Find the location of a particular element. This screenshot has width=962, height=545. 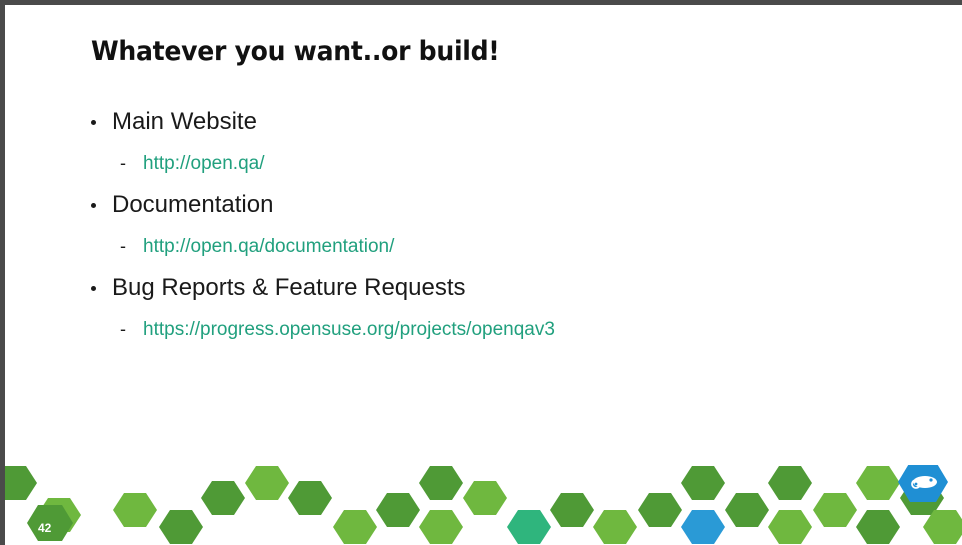

hexagon-pattern-decoration is located at coordinates (483, 504).